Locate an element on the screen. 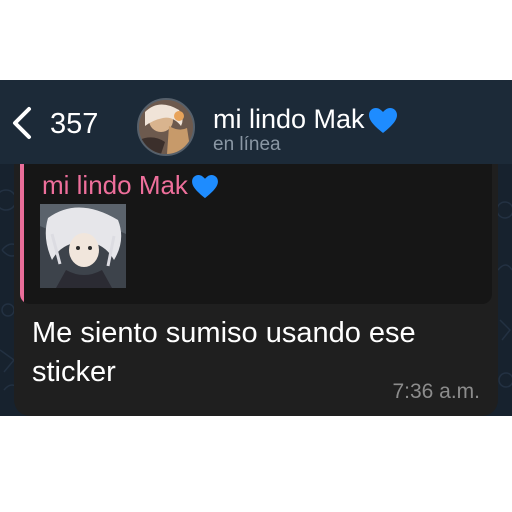 The width and height of the screenshot is (512, 512). reply-accent-bar is located at coordinates (22, 234).